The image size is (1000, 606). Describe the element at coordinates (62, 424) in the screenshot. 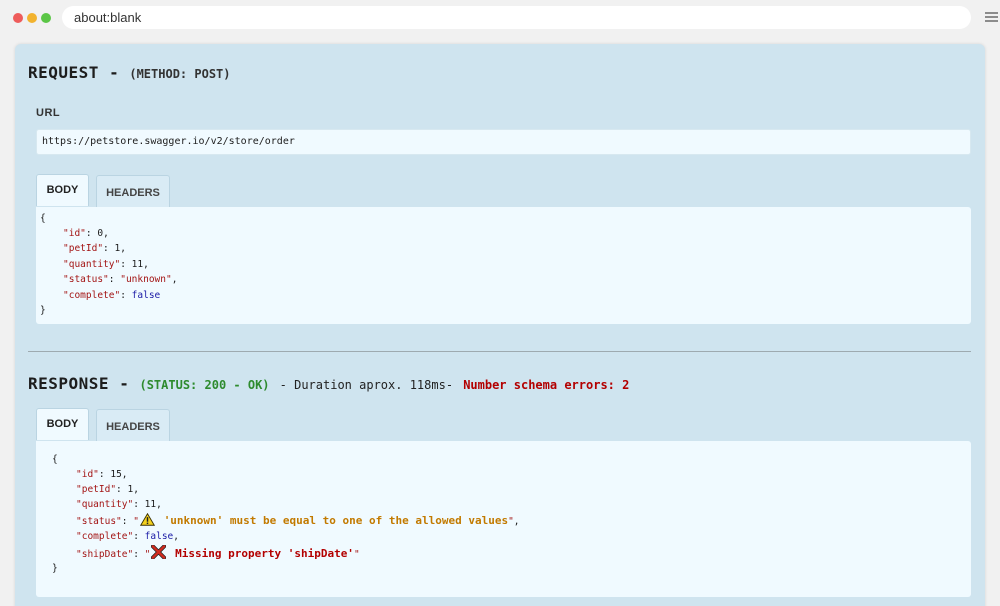

I see `response-tab-body: BODY` at that location.